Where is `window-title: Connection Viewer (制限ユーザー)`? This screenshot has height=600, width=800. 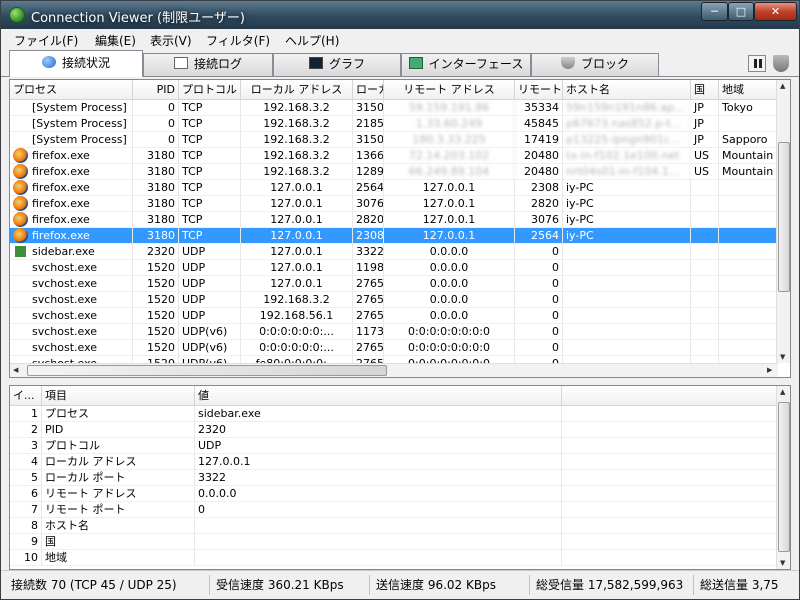 window-title: Connection Viewer (制限ユーザー) is located at coordinates (138, 18).